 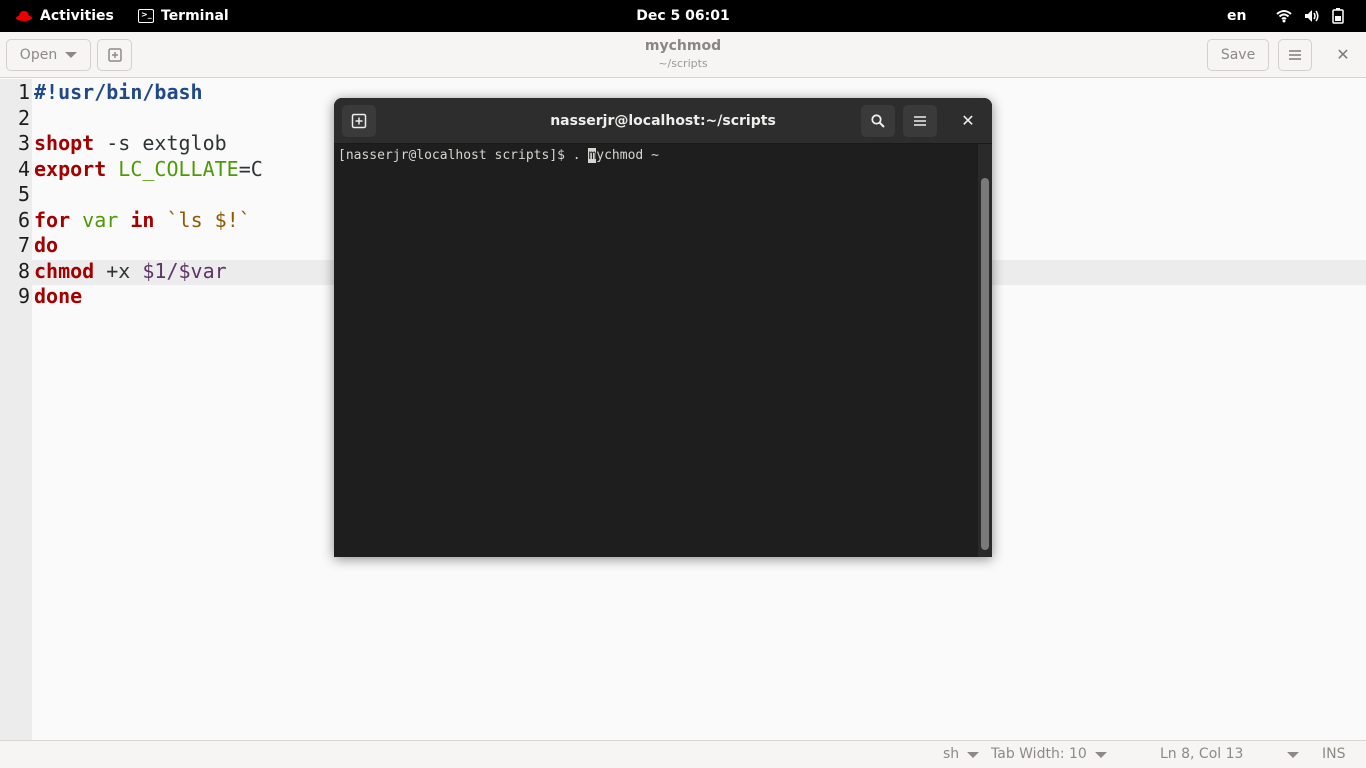 What do you see at coordinates (64, 143) in the screenshot?
I see `keyword: shopt` at bounding box center [64, 143].